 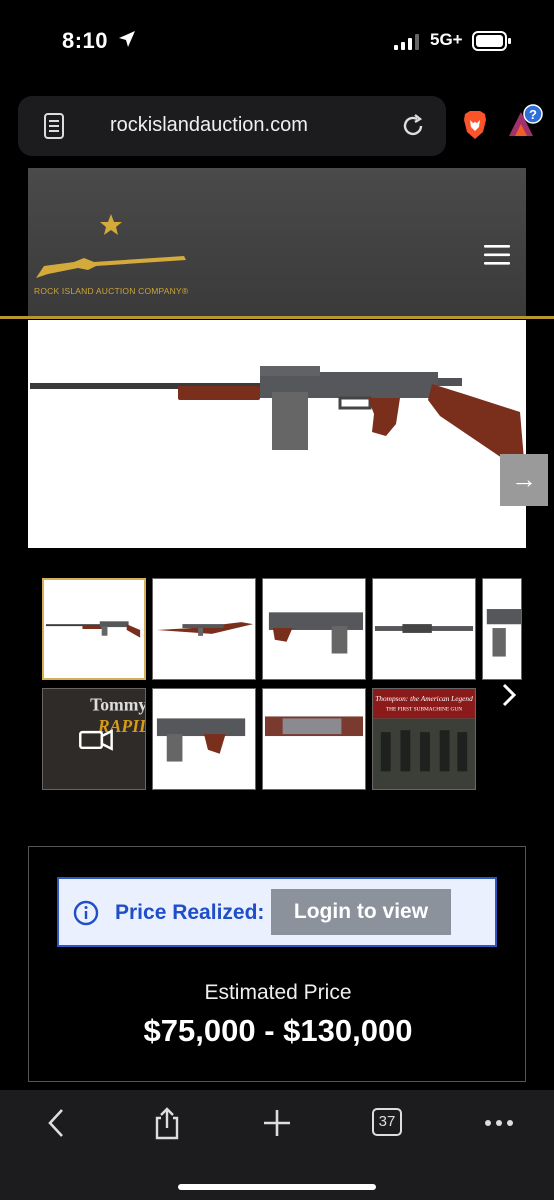 I want to click on url-text: rockislandauction.com, so click(x=209, y=125).